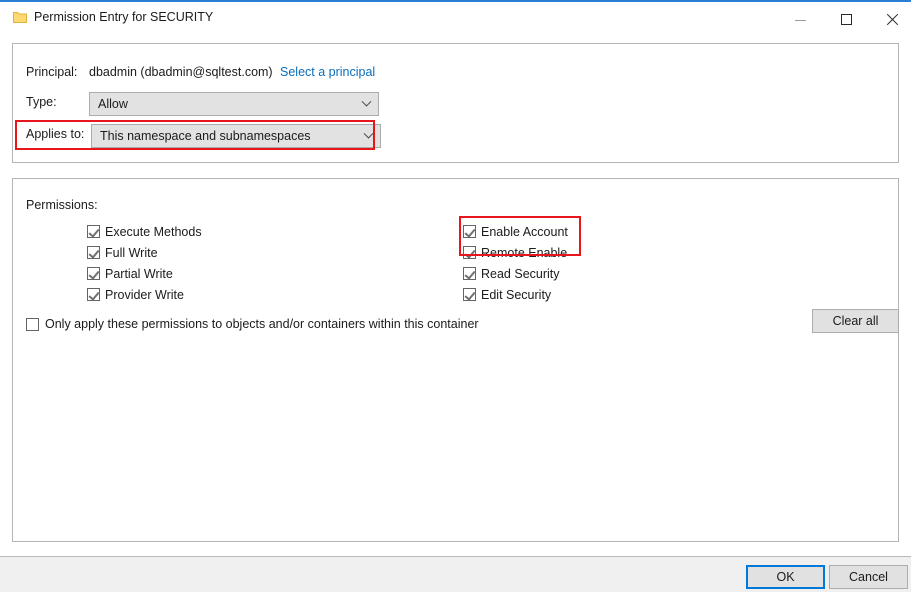 The image size is (911, 592). I want to click on maximize-button, so click(846, 19).